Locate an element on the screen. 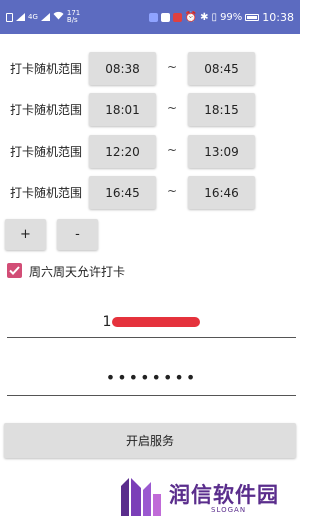 The height and width of the screenshot is (521, 320). alarm-icon: ⏰ is located at coordinates (191, 17).